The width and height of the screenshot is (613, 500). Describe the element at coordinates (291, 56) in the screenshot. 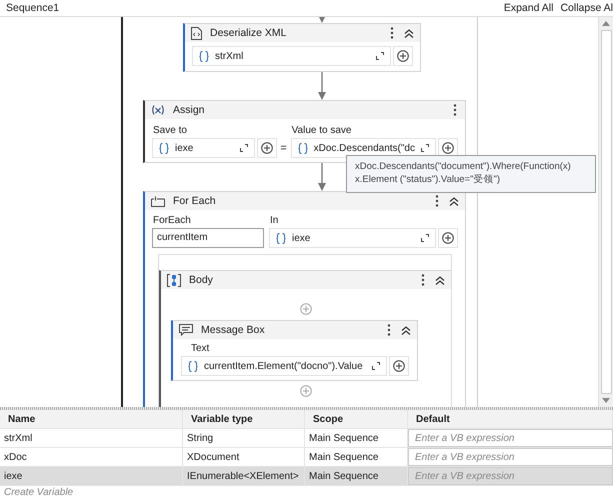

I see `expression-field: strXml` at that location.